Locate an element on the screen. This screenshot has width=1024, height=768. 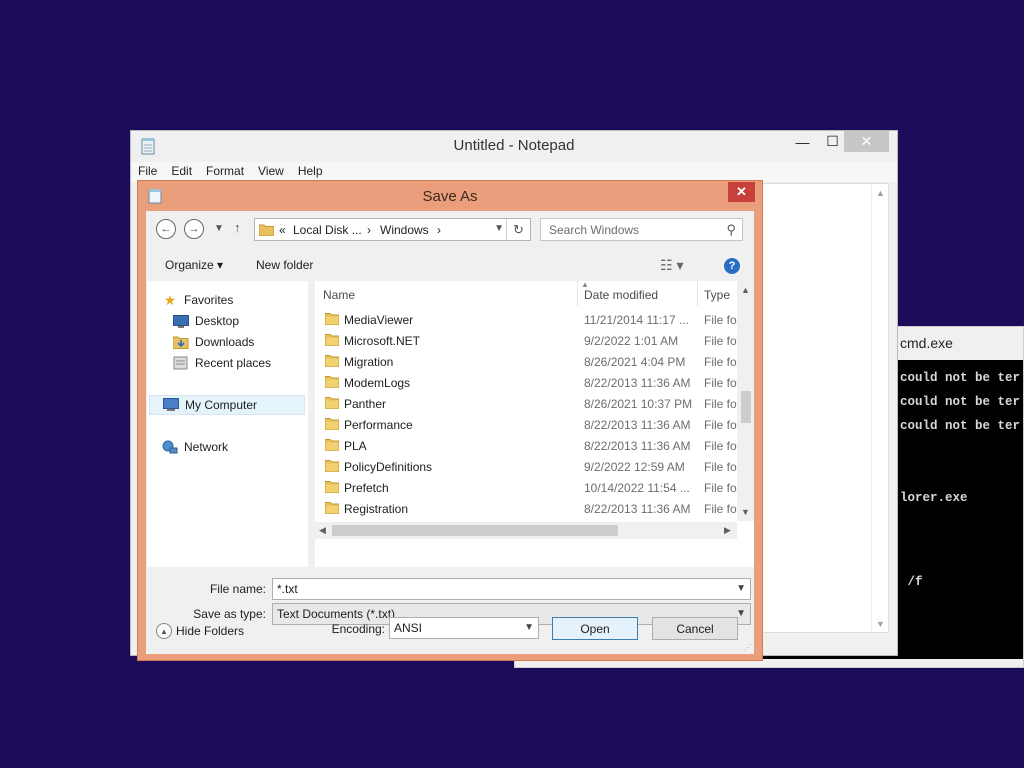
column-header-date-modified: Date modified is located at coordinates (621, 293).